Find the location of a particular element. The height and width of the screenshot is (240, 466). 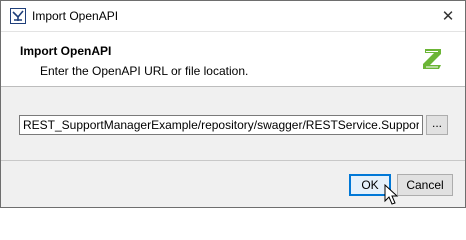

close-button: ✕ is located at coordinates (448, 16).